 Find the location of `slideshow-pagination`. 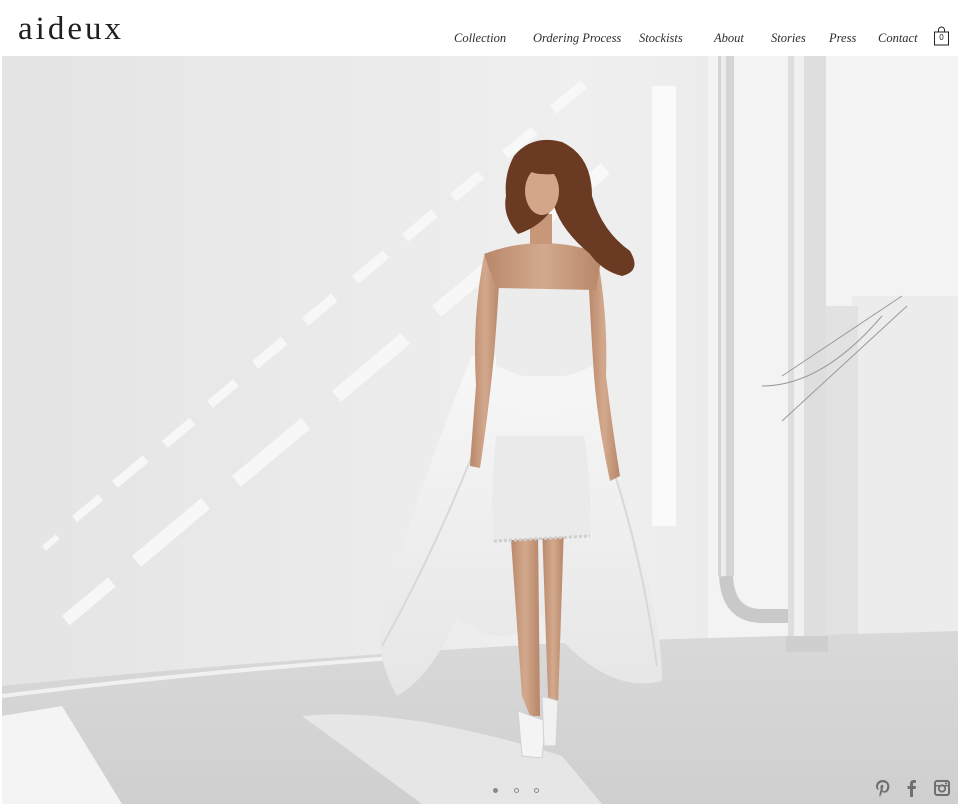

slideshow-pagination is located at coordinates (517, 792).